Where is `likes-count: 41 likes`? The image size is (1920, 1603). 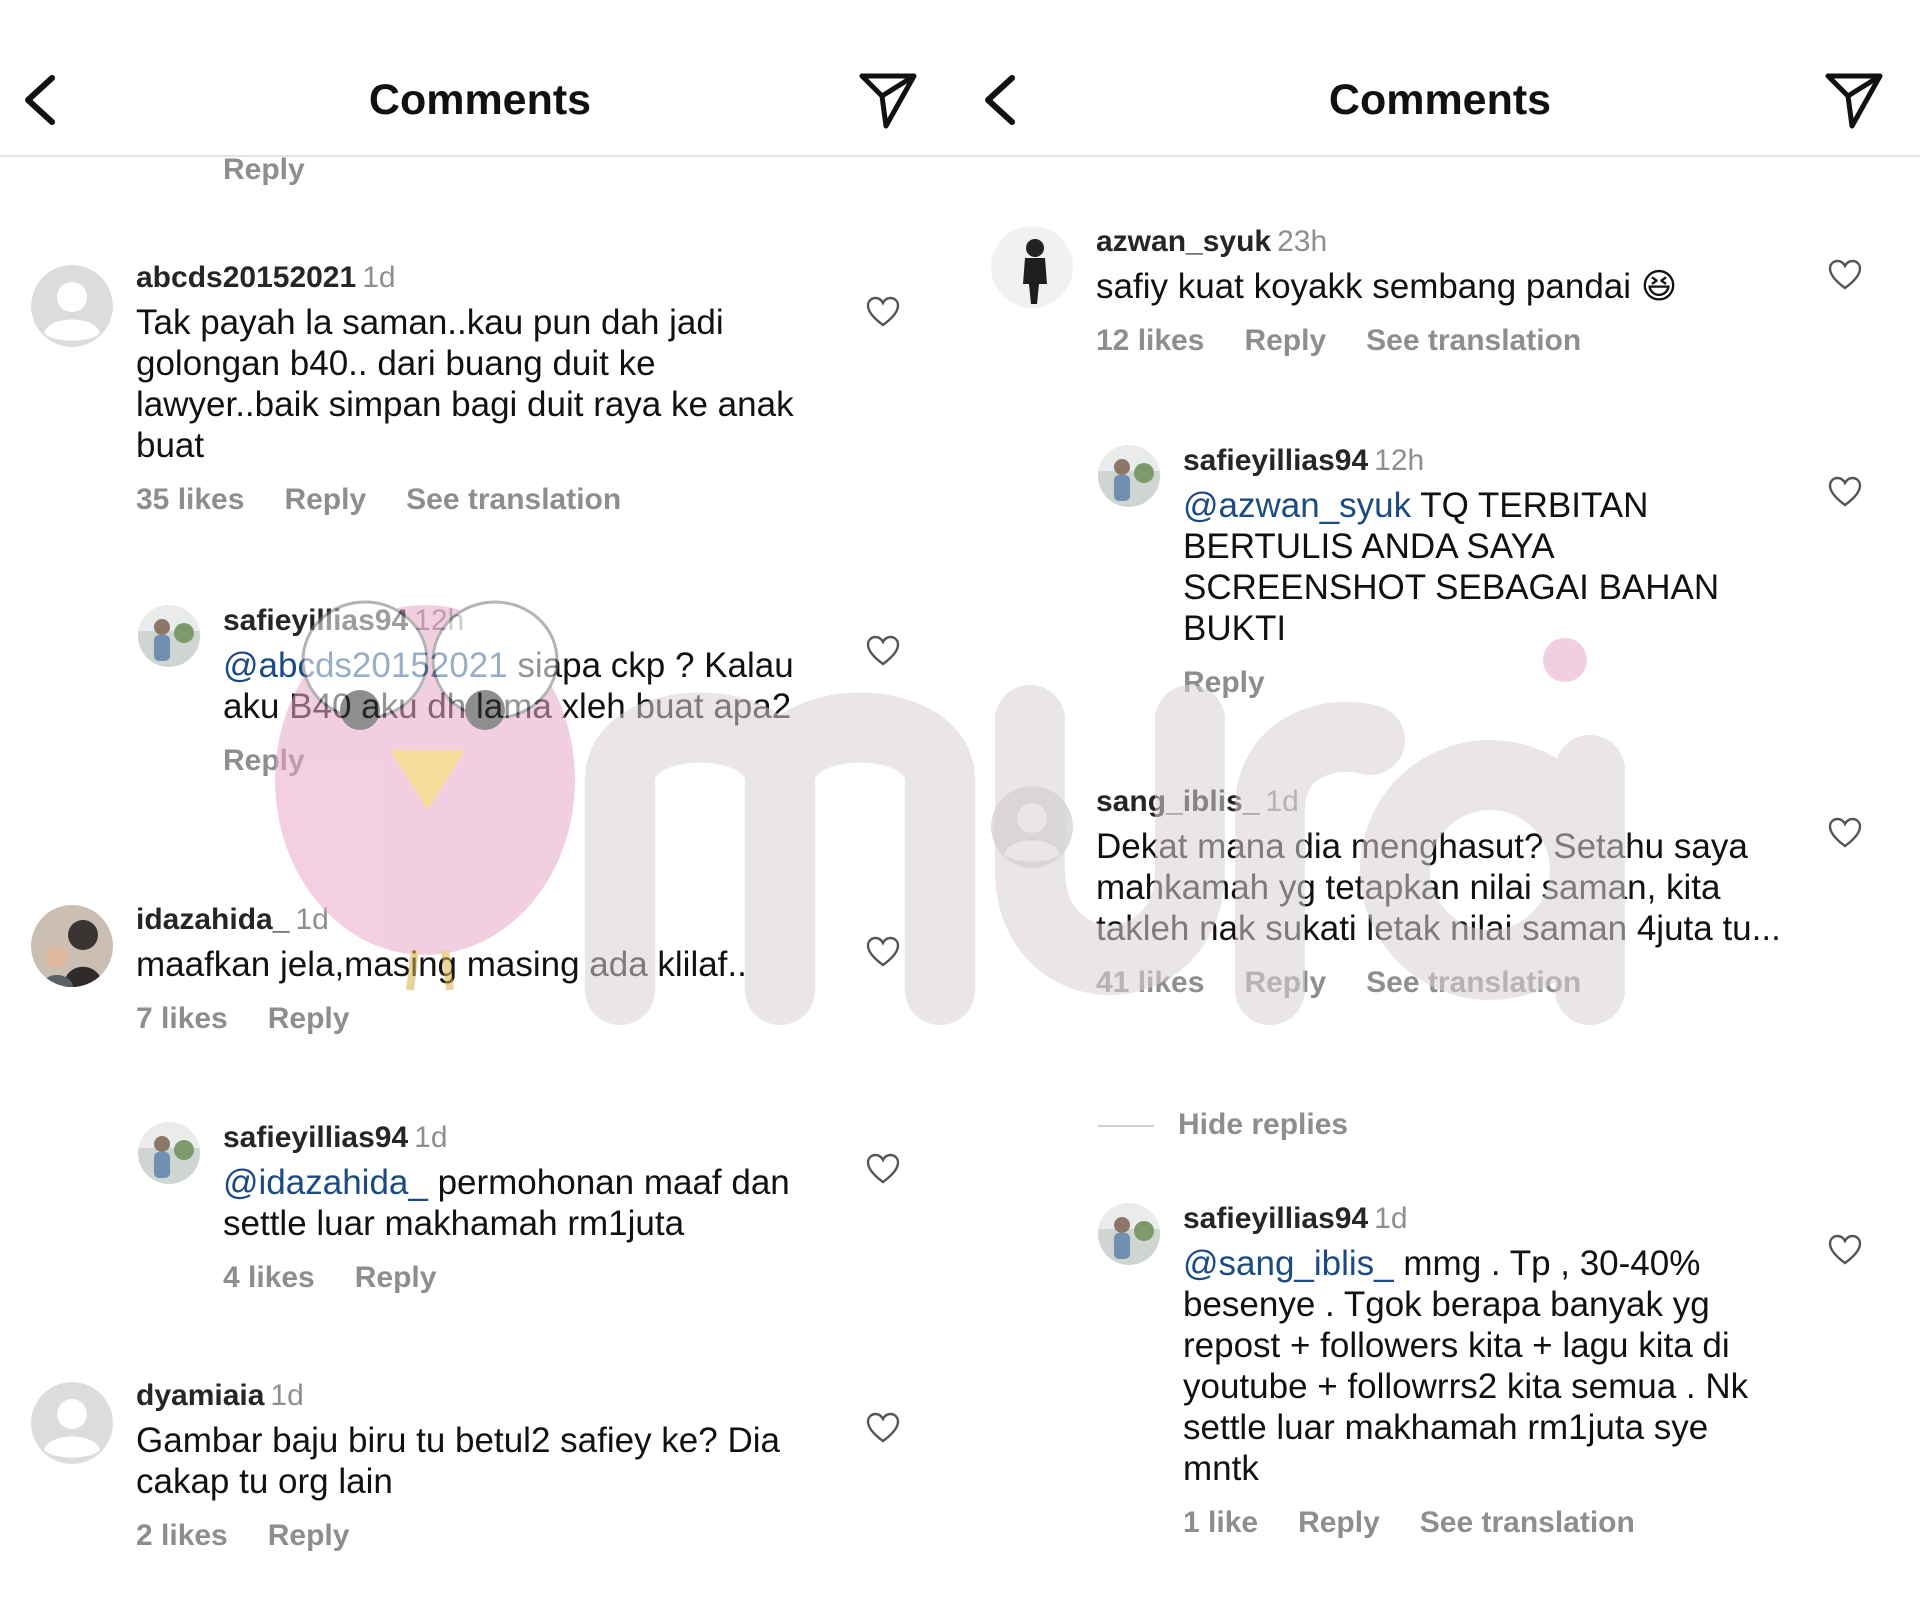
likes-count: 41 likes is located at coordinates (1150, 982).